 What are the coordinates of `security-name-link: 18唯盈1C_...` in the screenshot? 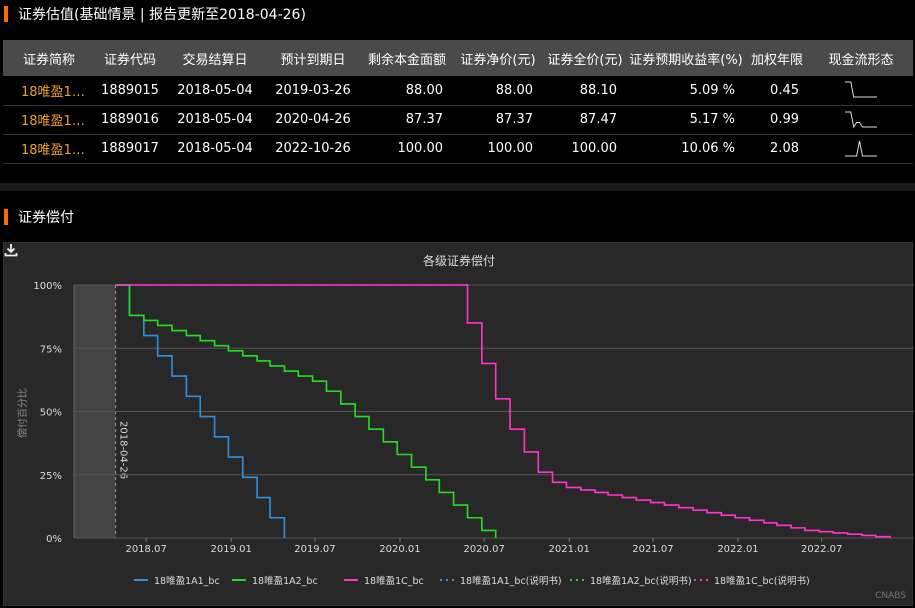 It's located at (49, 148).